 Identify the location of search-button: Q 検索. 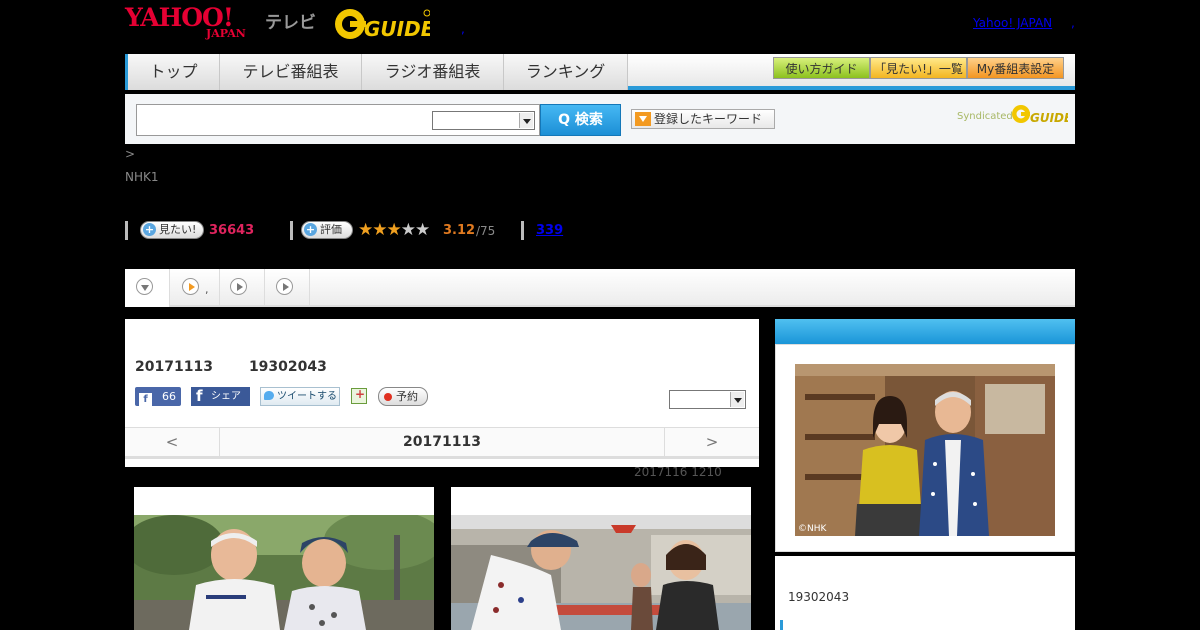
(580, 120).